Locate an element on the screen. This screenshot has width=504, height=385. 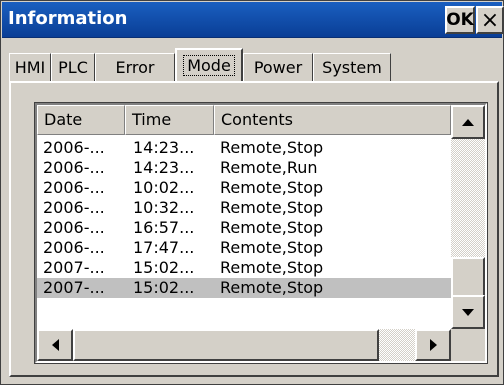
tab-system: System is located at coordinates (352, 67).